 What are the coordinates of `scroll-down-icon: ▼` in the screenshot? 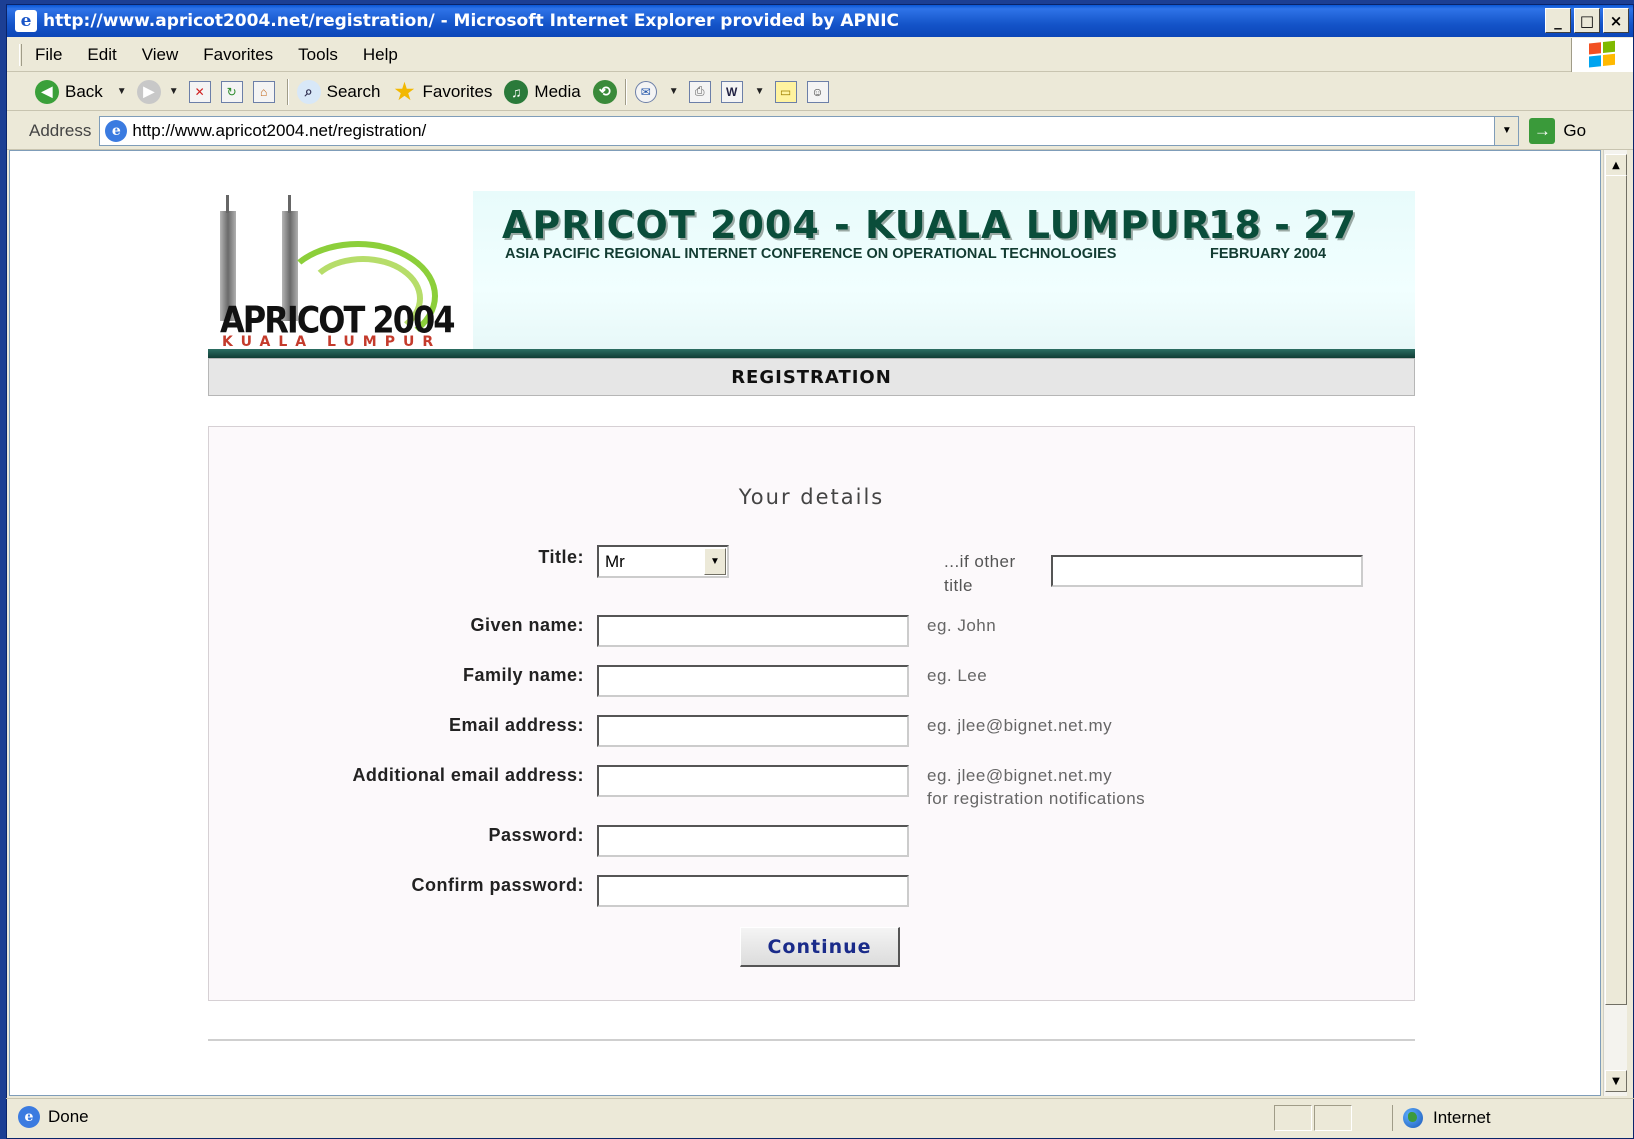 It's located at (1616, 1081).